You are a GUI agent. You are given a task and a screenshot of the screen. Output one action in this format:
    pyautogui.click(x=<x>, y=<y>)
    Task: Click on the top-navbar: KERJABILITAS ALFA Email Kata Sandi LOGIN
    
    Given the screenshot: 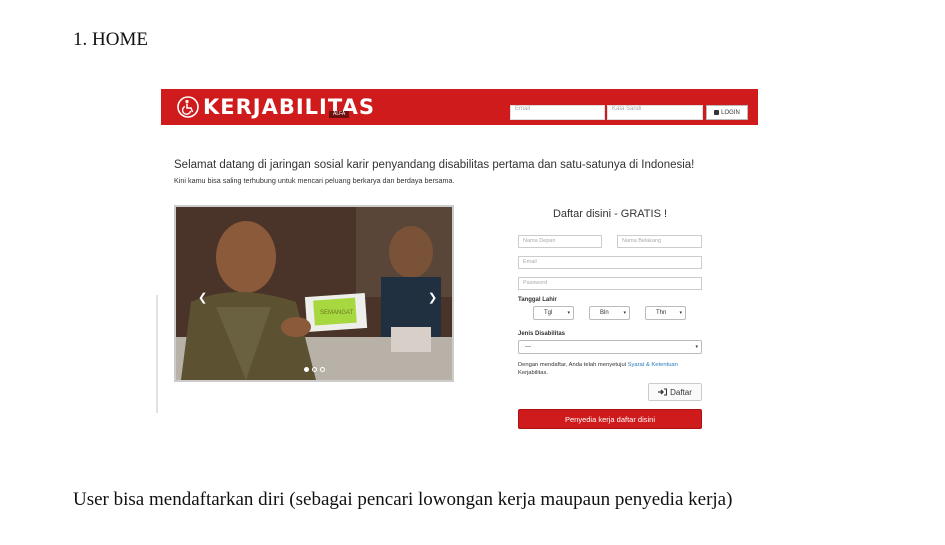 What is the action you would take?
    pyautogui.click(x=459, y=107)
    